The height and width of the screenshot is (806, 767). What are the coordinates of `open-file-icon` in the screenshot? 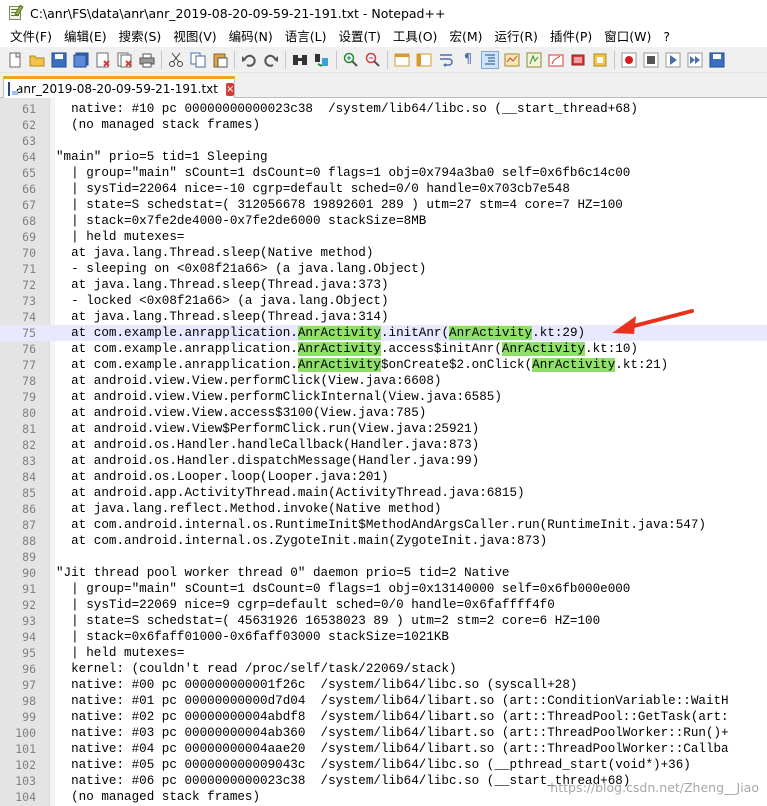 It's located at (37, 60).